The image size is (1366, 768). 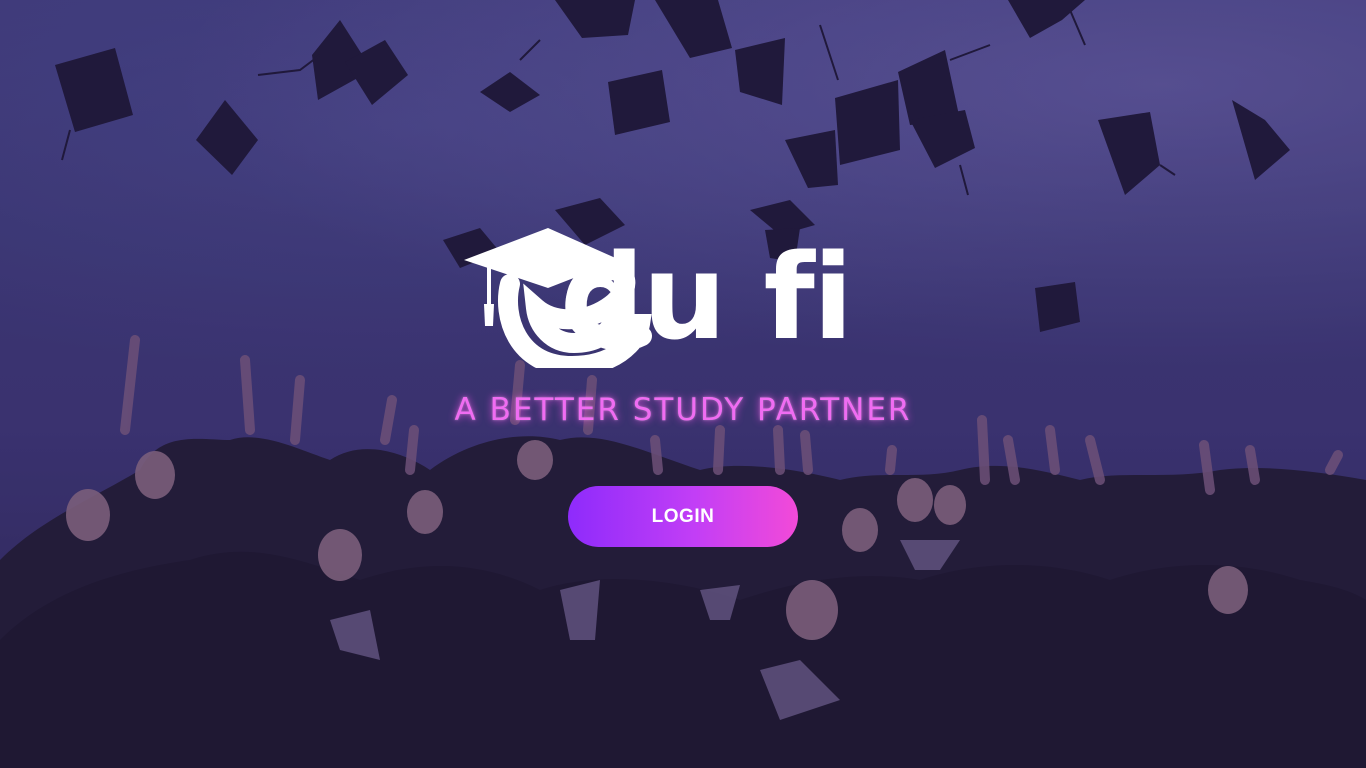 I want to click on login-button: LOGIN, so click(x=683, y=516).